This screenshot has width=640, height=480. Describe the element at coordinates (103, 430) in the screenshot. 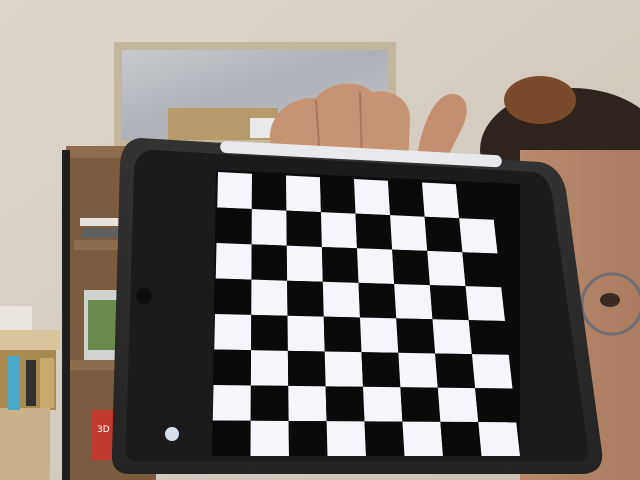

I see `book-label: 3D` at that location.